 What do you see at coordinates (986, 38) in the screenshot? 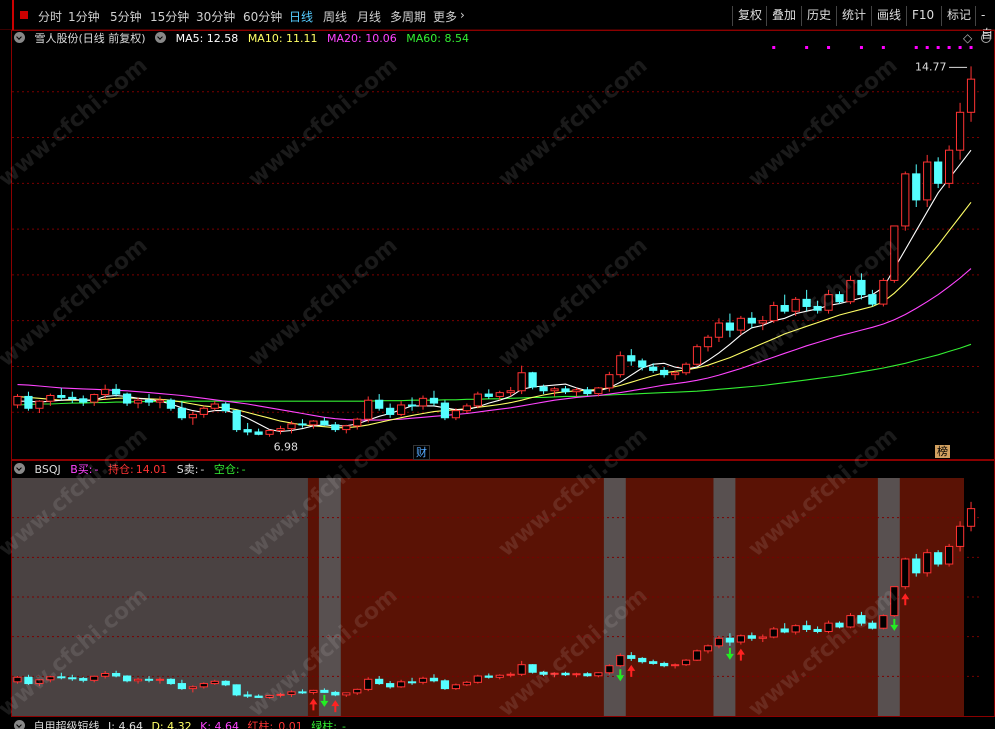
I see `circle-icon` at bounding box center [986, 38].